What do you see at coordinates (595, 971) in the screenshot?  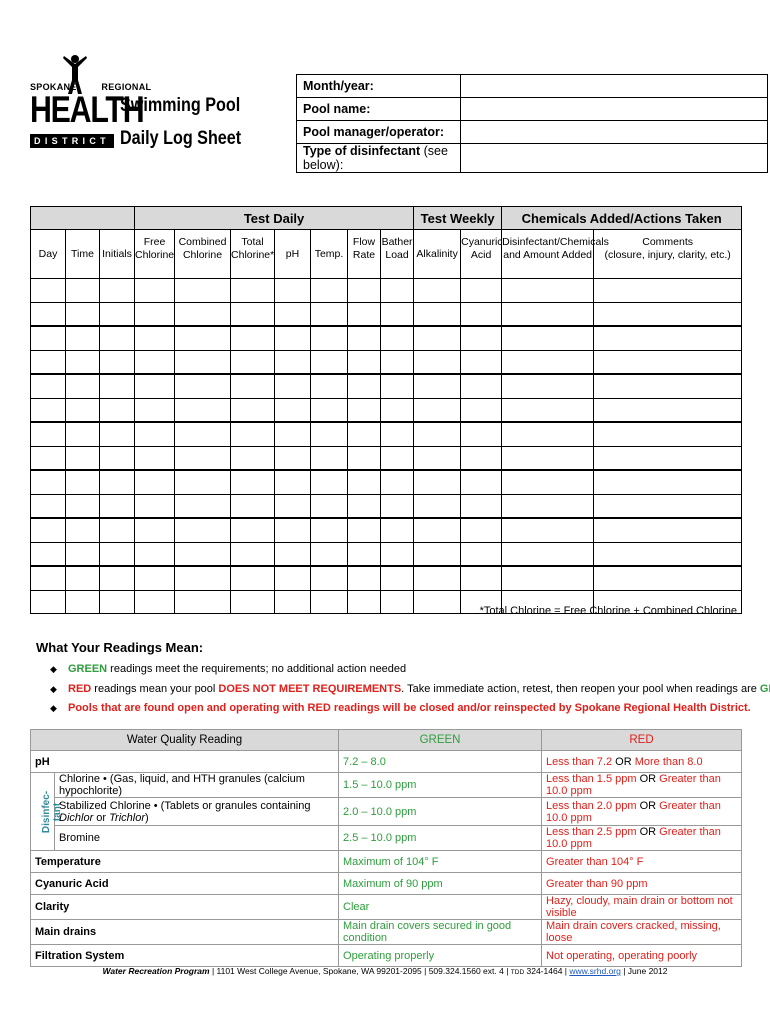 I see `website-link: www.srhd.org` at bounding box center [595, 971].